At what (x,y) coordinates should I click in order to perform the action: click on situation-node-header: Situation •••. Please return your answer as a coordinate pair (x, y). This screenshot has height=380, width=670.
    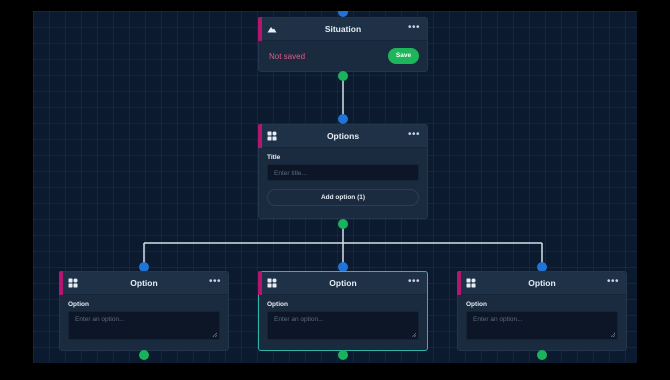
    Looking at the image, I should click on (342, 29).